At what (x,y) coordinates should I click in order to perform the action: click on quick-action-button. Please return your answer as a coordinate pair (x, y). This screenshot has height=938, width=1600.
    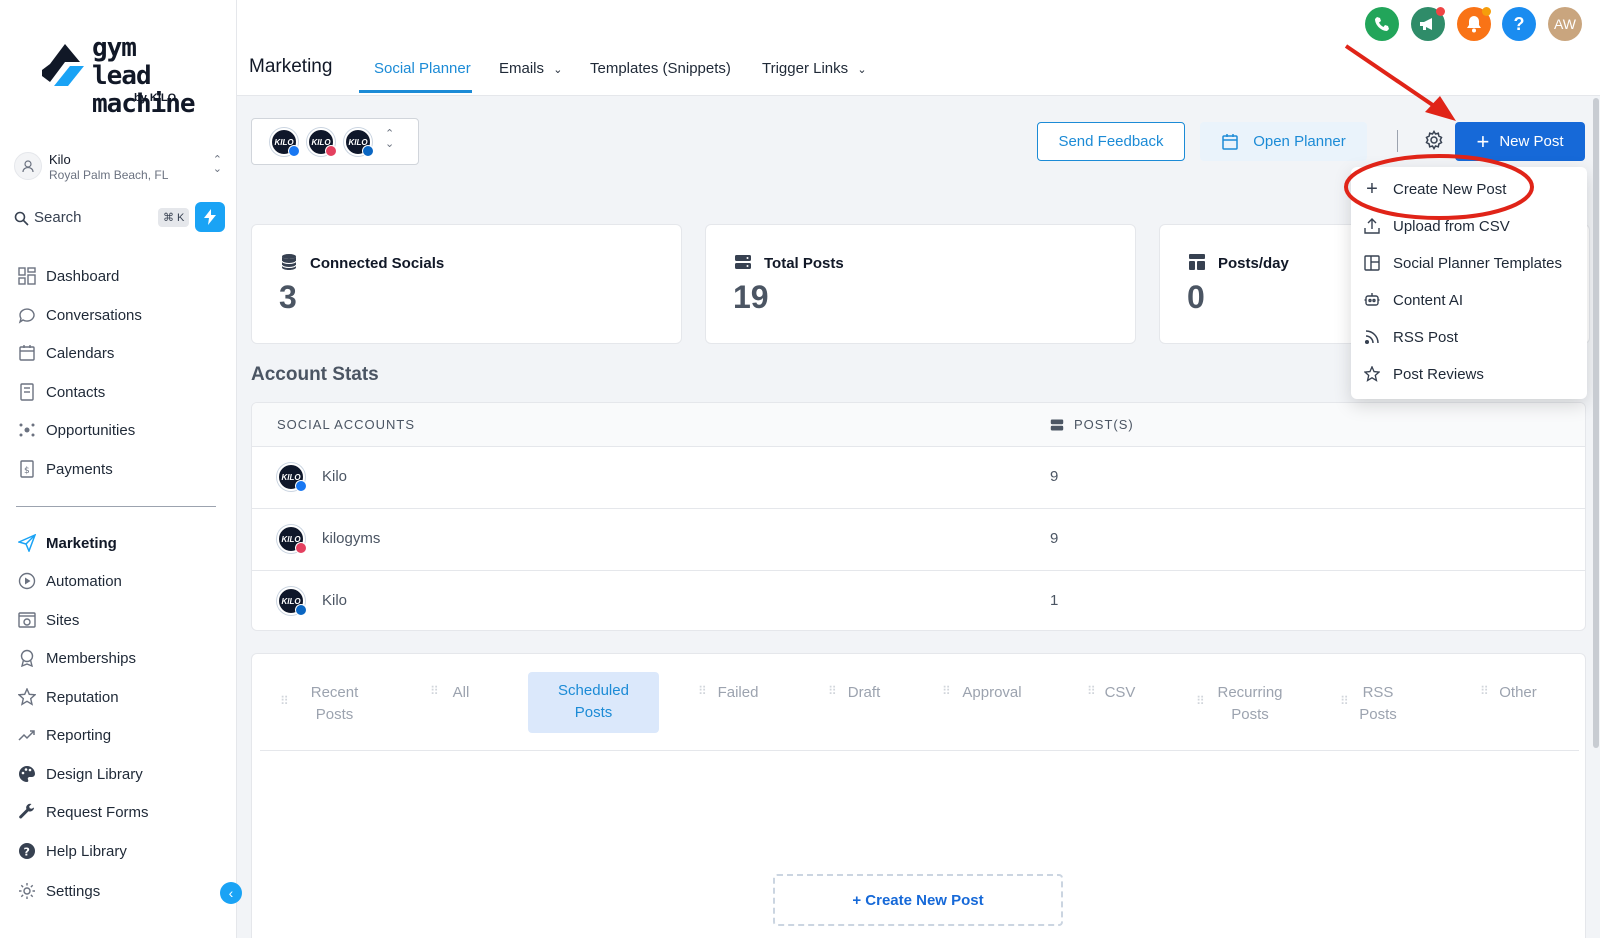
    Looking at the image, I should click on (210, 217).